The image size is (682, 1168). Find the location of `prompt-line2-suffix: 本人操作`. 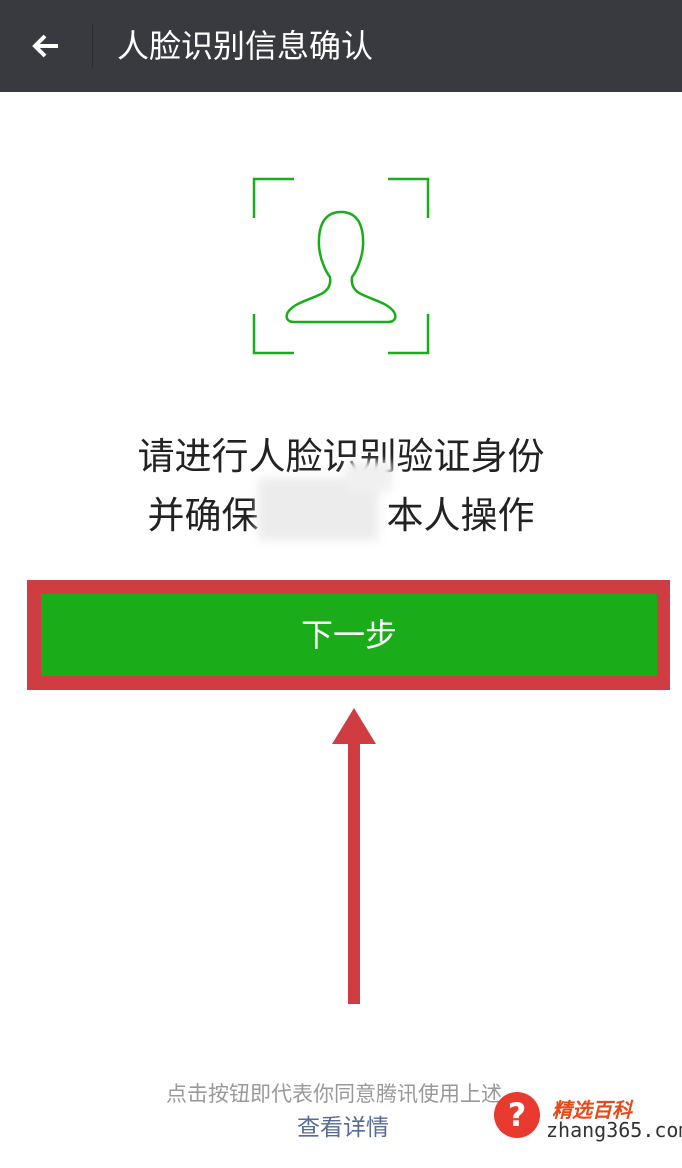

prompt-line2-suffix: 本人操作 is located at coordinates (460, 515).